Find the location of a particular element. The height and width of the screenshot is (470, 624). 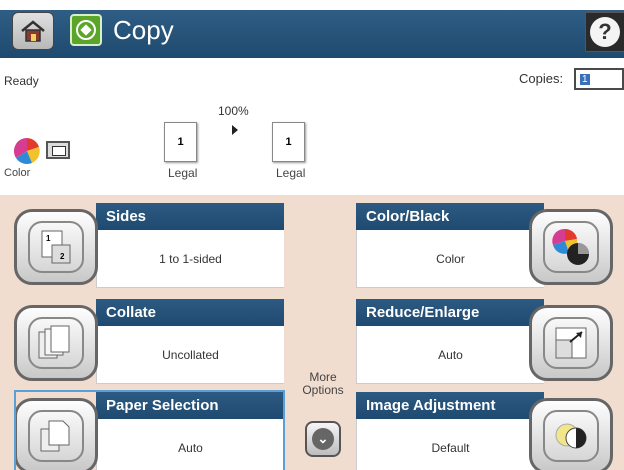

output-size-label: Legal is located at coordinates (291, 173).